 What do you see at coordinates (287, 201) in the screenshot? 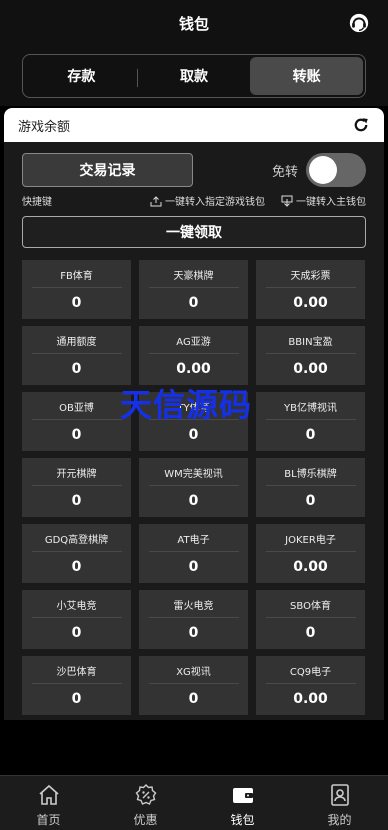
I see `download-icon` at bounding box center [287, 201].